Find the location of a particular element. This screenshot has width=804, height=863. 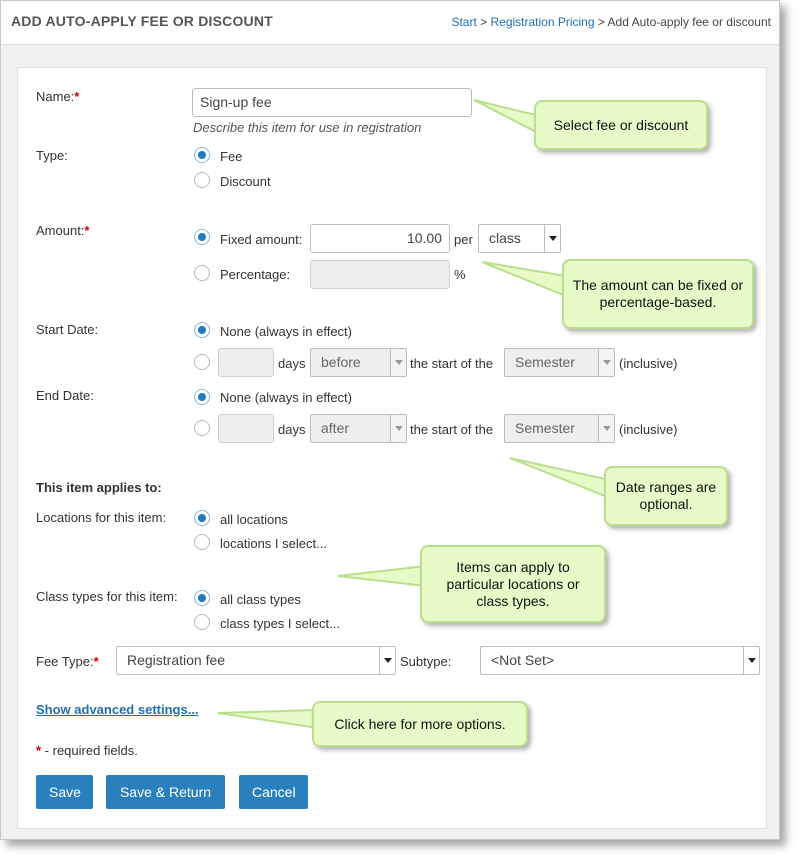

callout-advanced: Click here for more options. is located at coordinates (420, 724).